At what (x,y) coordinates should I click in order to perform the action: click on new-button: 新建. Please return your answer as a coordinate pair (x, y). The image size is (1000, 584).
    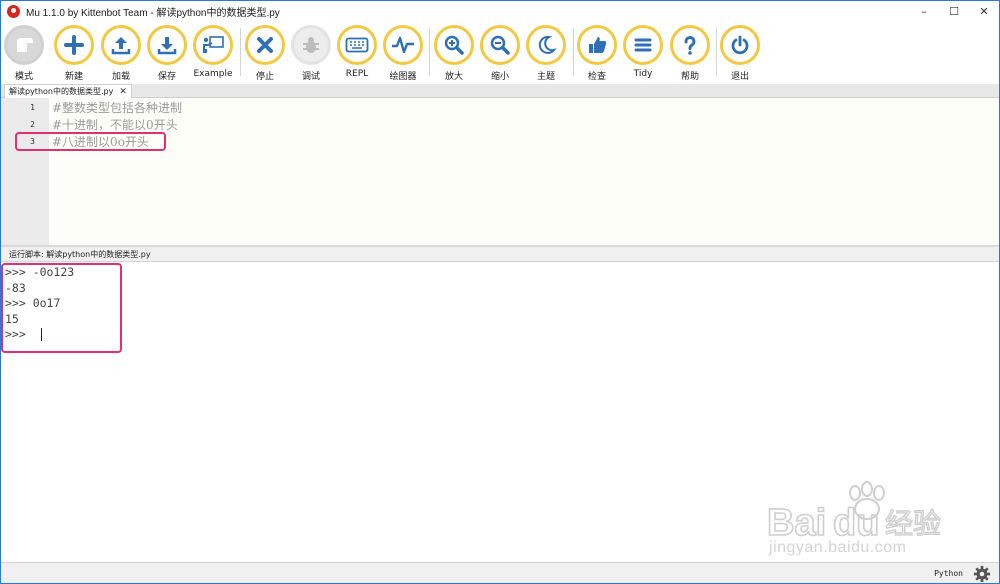
    Looking at the image, I should click on (74, 53).